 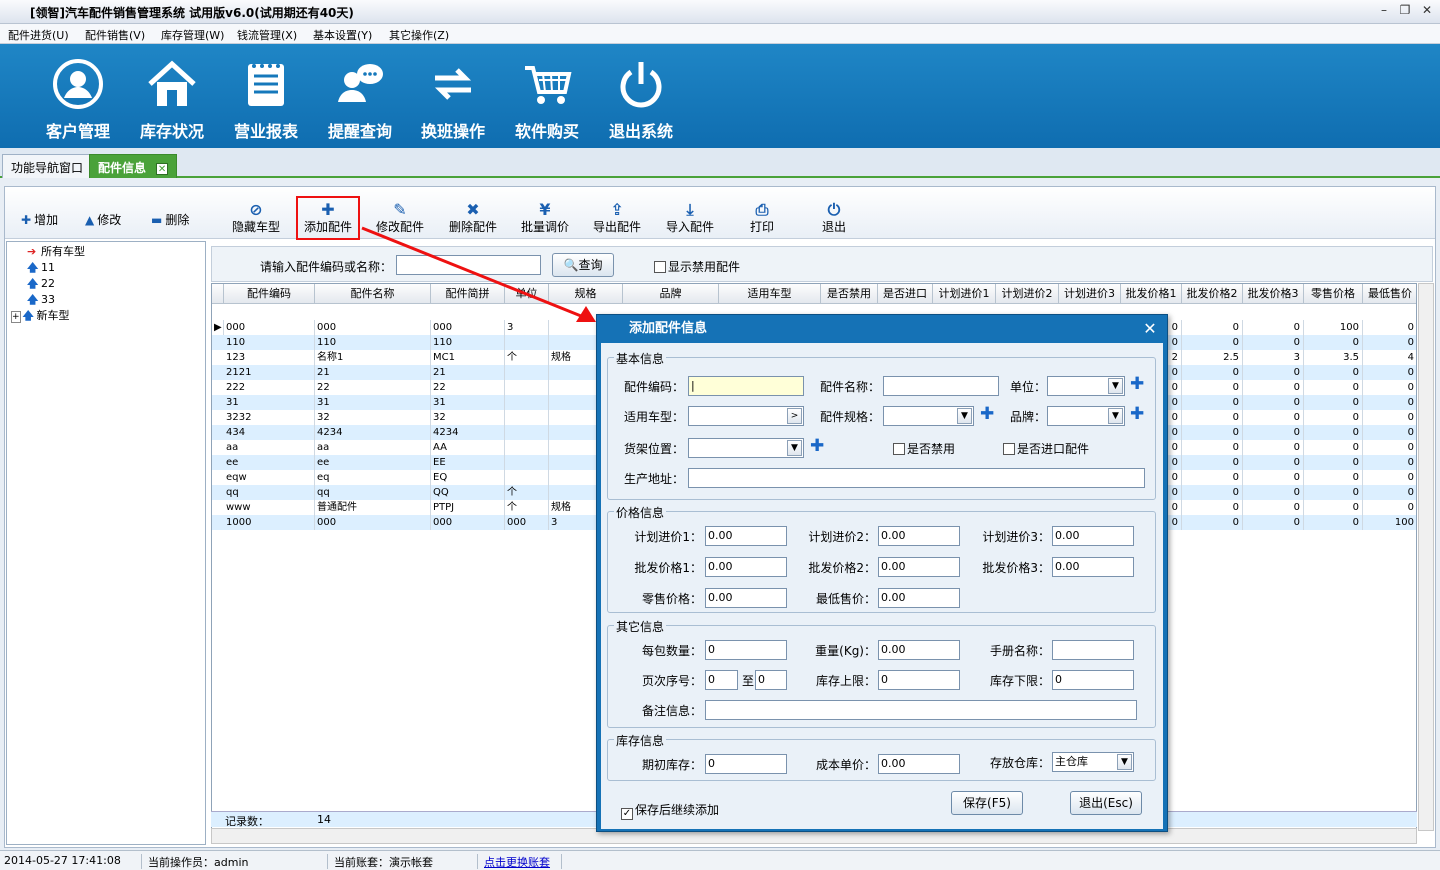 What do you see at coordinates (919, 764) in the screenshot?
I see `cost-input: 0.00` at bounding box center [919, 764].